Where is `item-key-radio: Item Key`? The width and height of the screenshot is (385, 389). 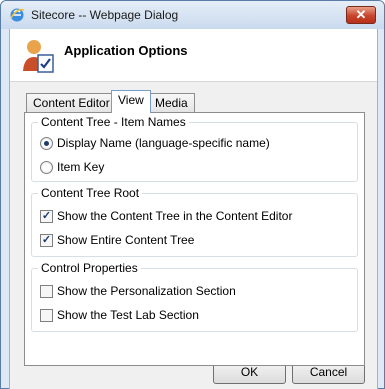 item-key-radio: Item Key is located at coordinates (72, 167).